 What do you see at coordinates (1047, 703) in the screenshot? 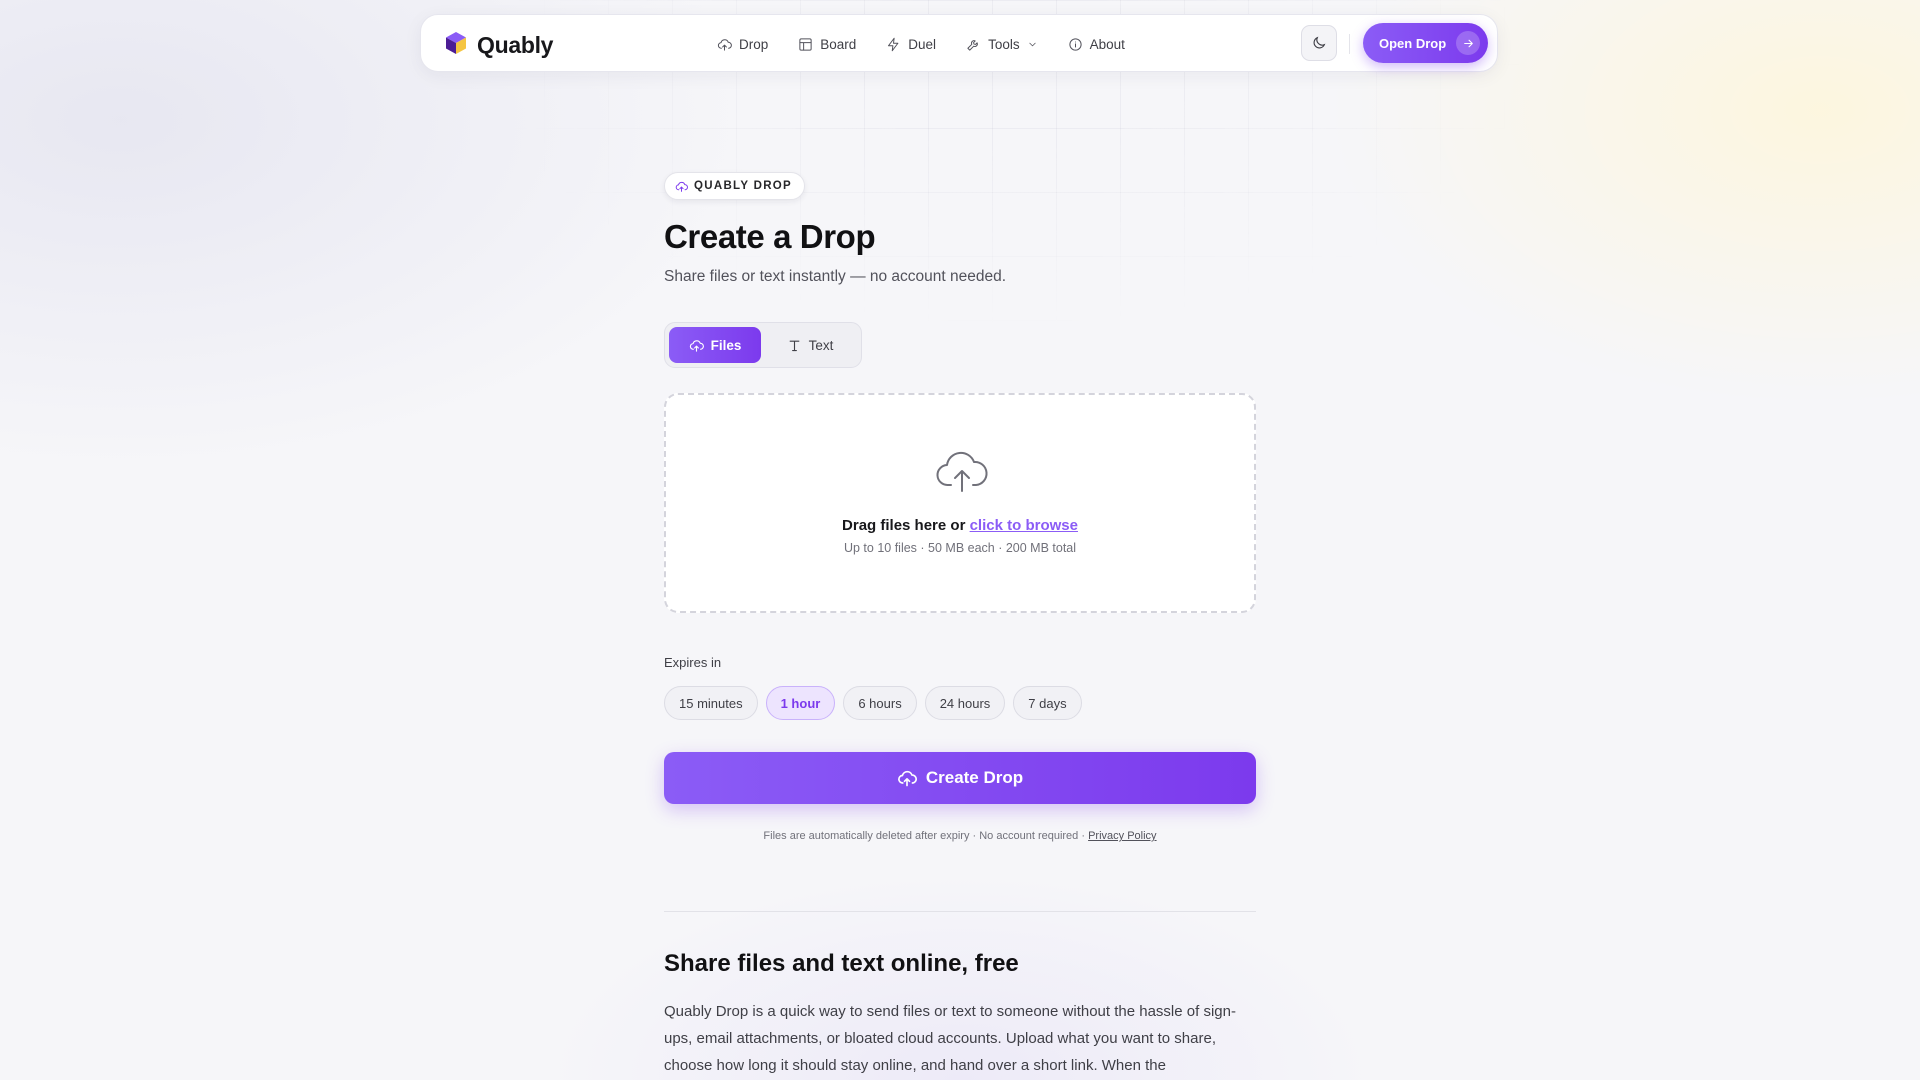
I see `expiry-option-7-days: 7 days` at bounding box center [1047, 703].